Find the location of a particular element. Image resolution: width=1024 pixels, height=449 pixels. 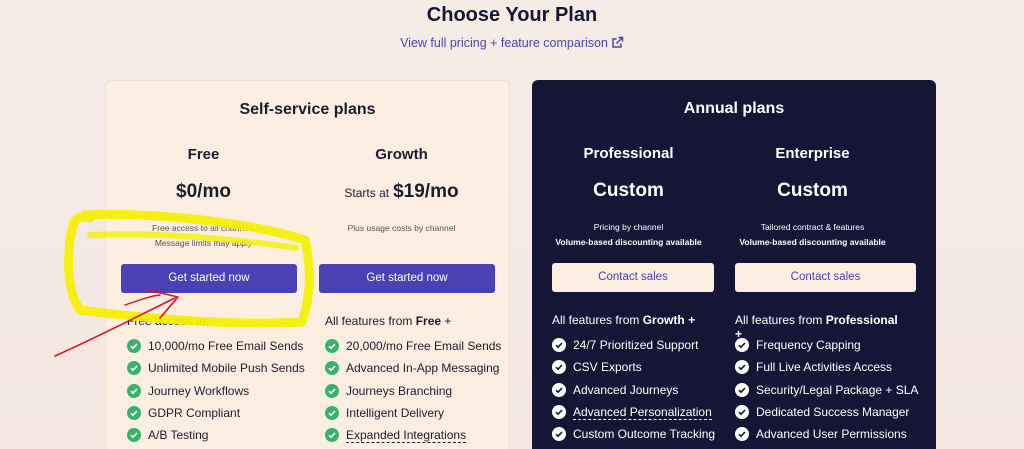

plan-price-value: $0/mo is located at coordinates (203, 191).